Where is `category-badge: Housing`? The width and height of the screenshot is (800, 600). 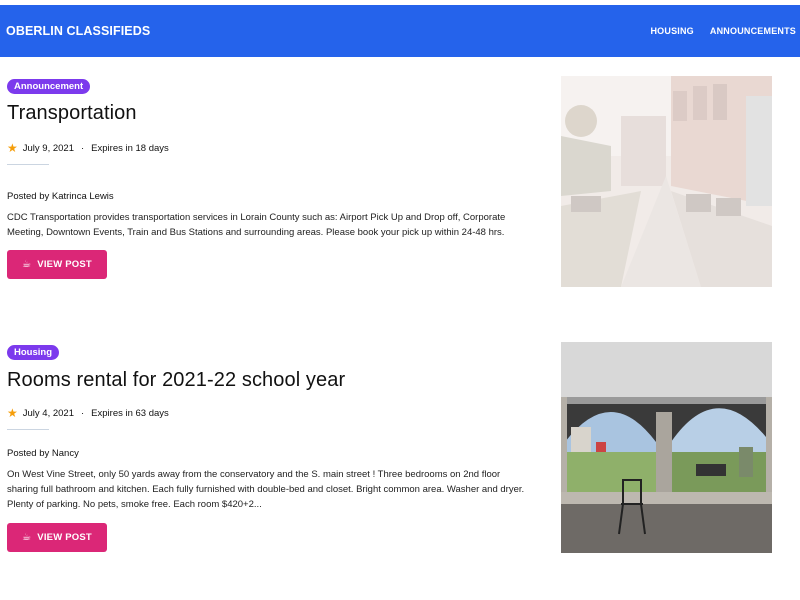 category-badge: Housing is located at coordinates (33, 352).